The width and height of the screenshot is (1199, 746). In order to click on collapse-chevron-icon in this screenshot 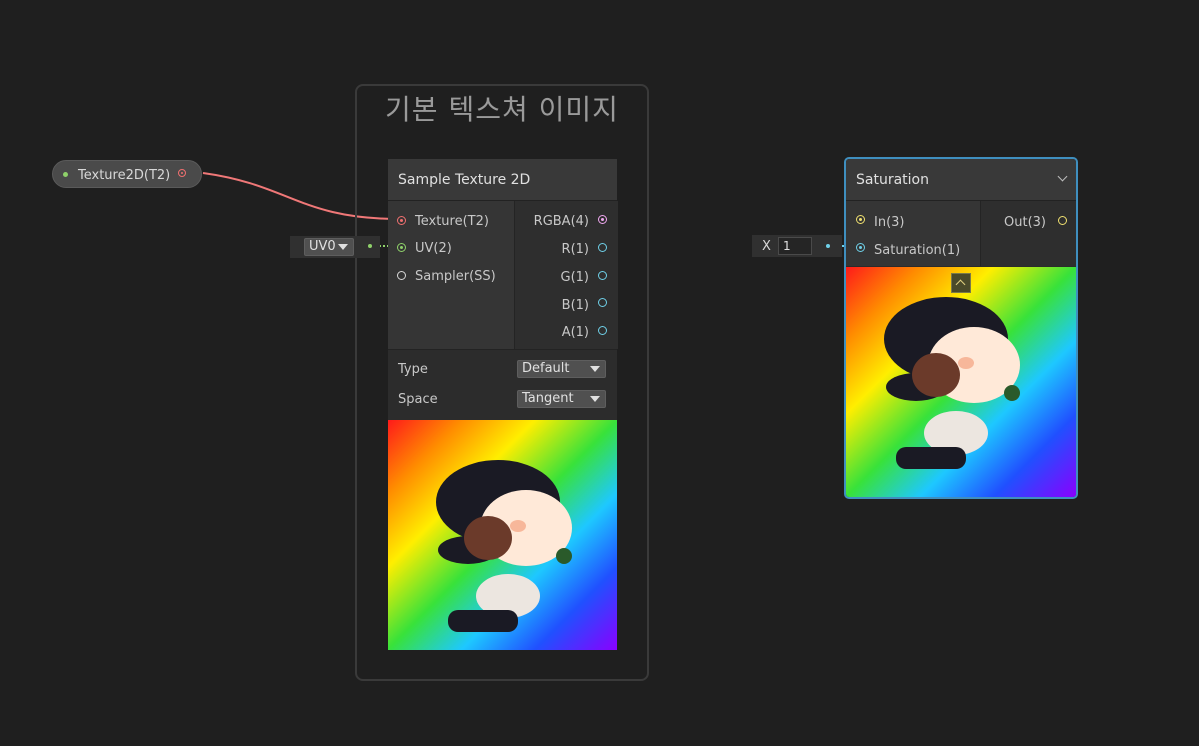, I will do `click(1062, 176)`.